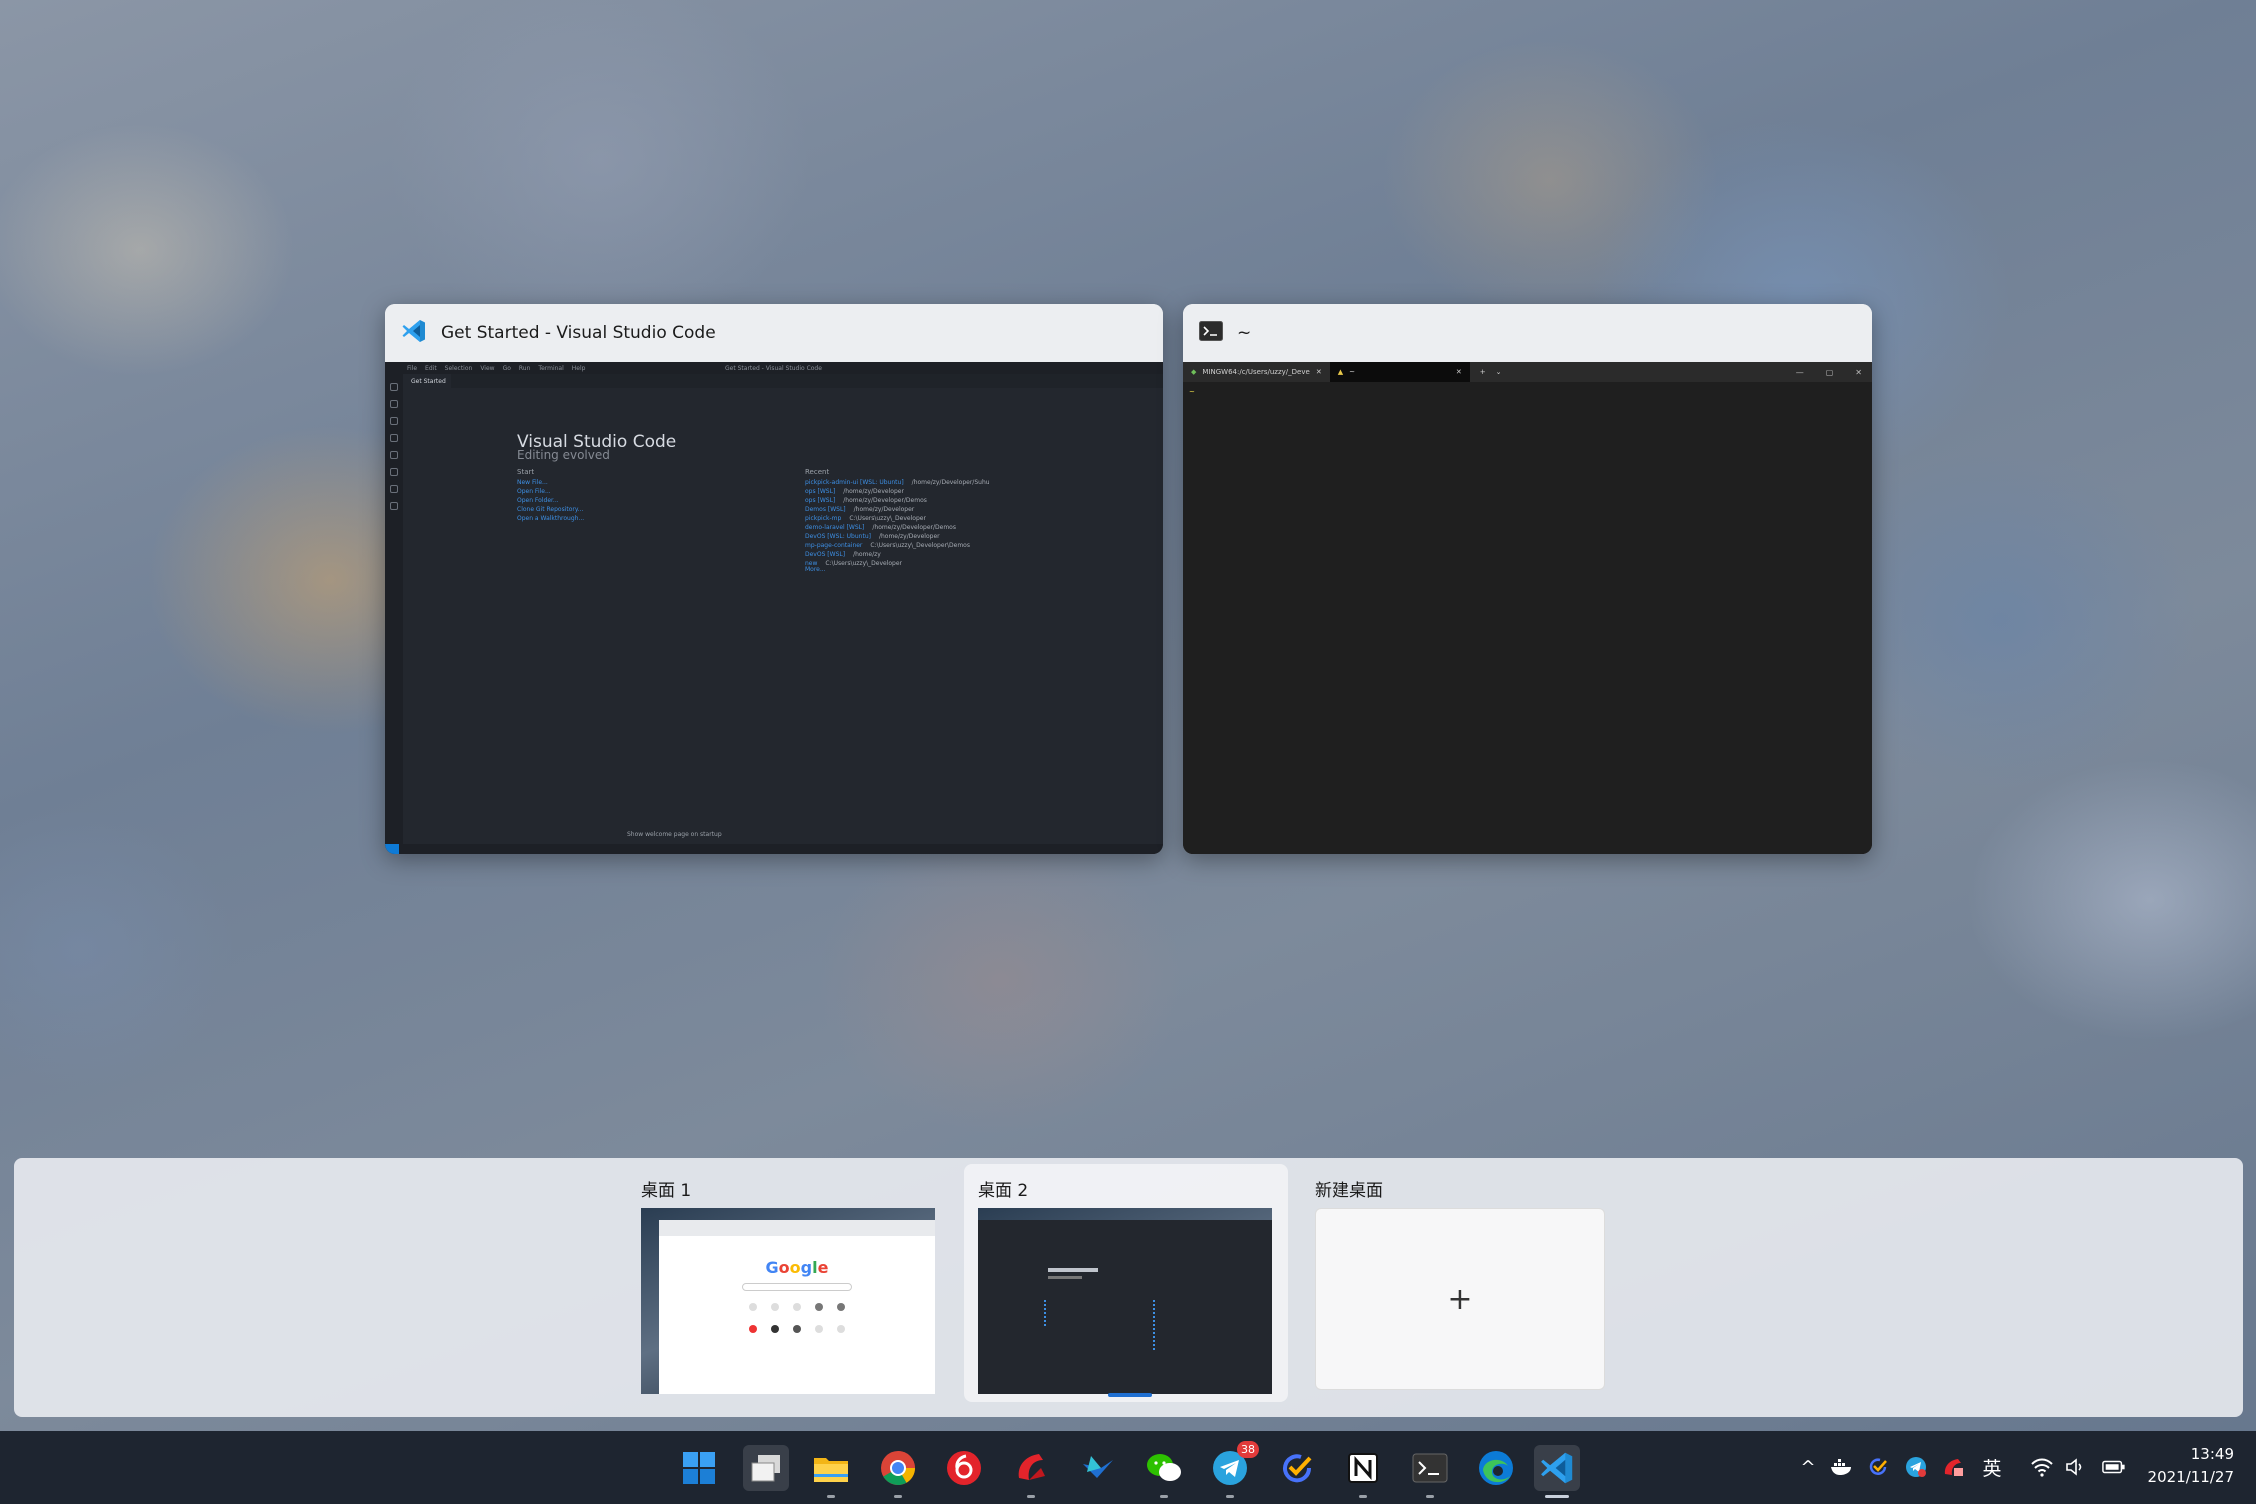 This screenshot has width=2256, height=1504. Describe the element at coordinates (854, 491) in the screenshot. I see `recent-item: ops [WSL]/home/zy/Developer` at that location.